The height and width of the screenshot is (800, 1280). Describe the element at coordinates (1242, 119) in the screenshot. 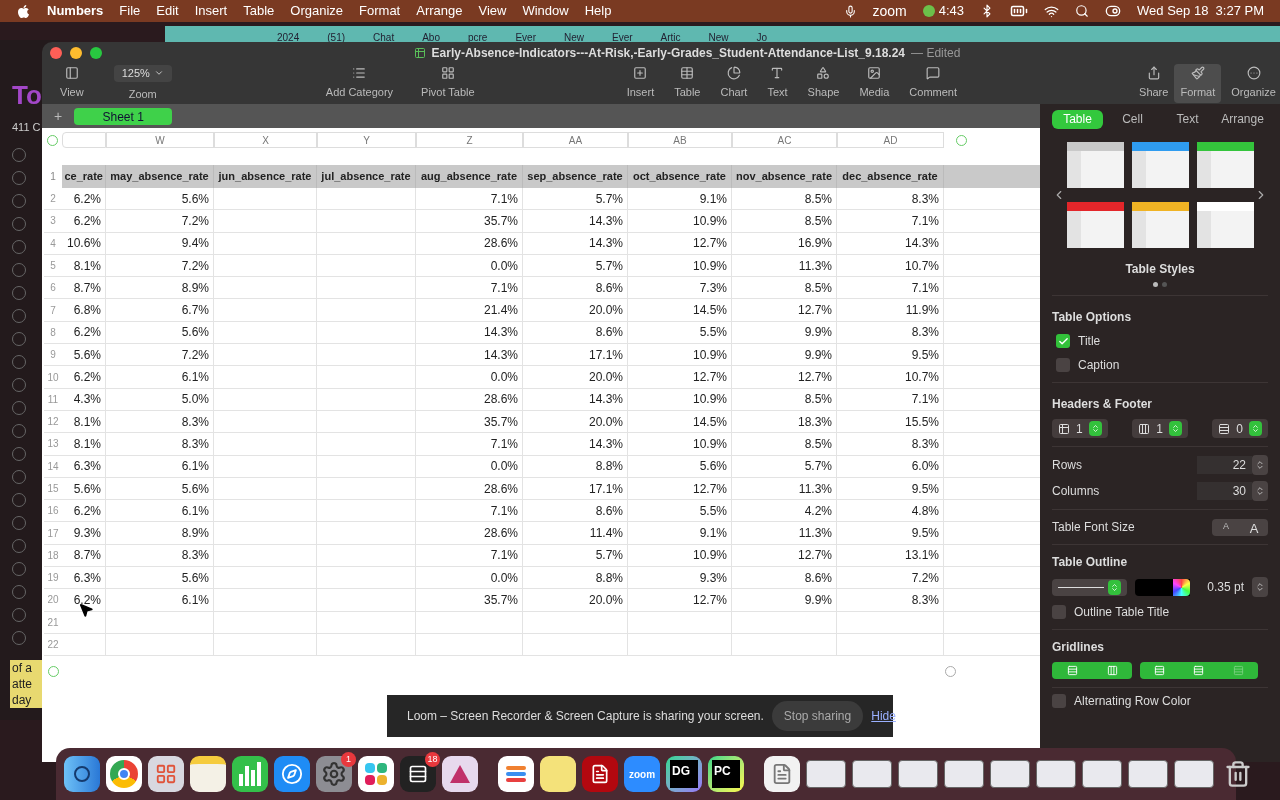

I see `inspector-tab: Arrange` at that location.